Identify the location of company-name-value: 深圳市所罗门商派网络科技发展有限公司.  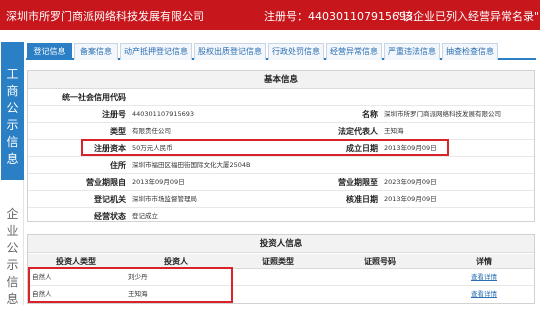
(442, 114).